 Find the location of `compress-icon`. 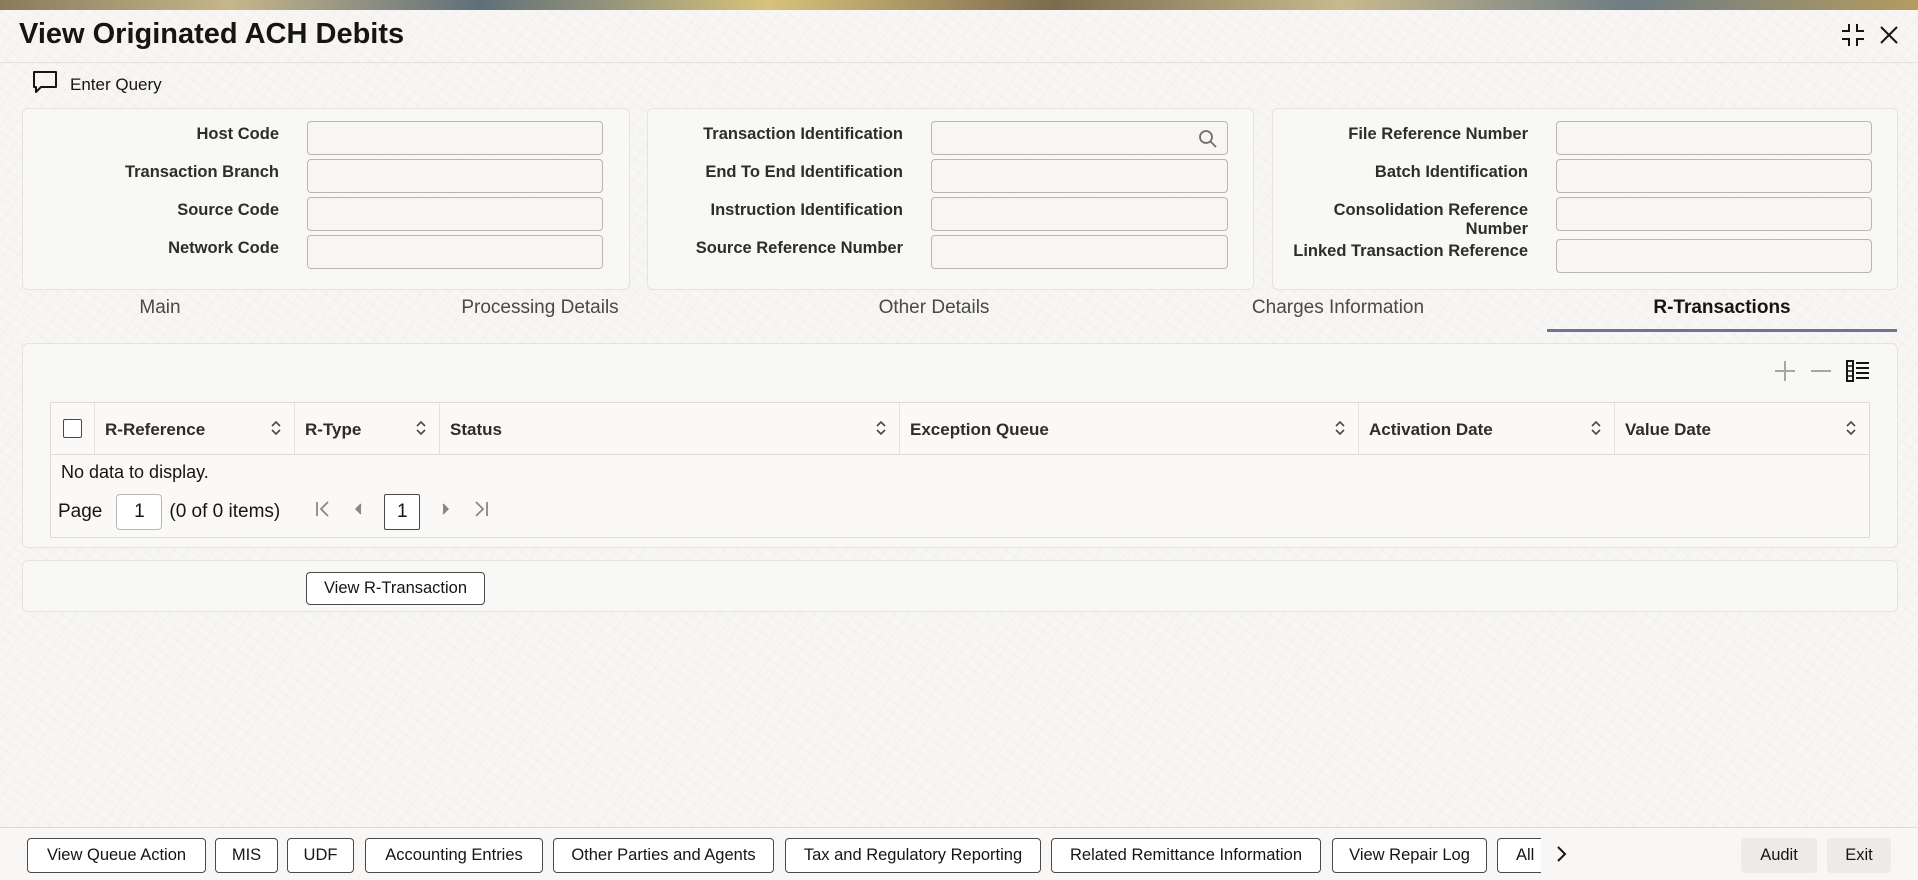

compress-icon is located at coordinates (1853, 37).